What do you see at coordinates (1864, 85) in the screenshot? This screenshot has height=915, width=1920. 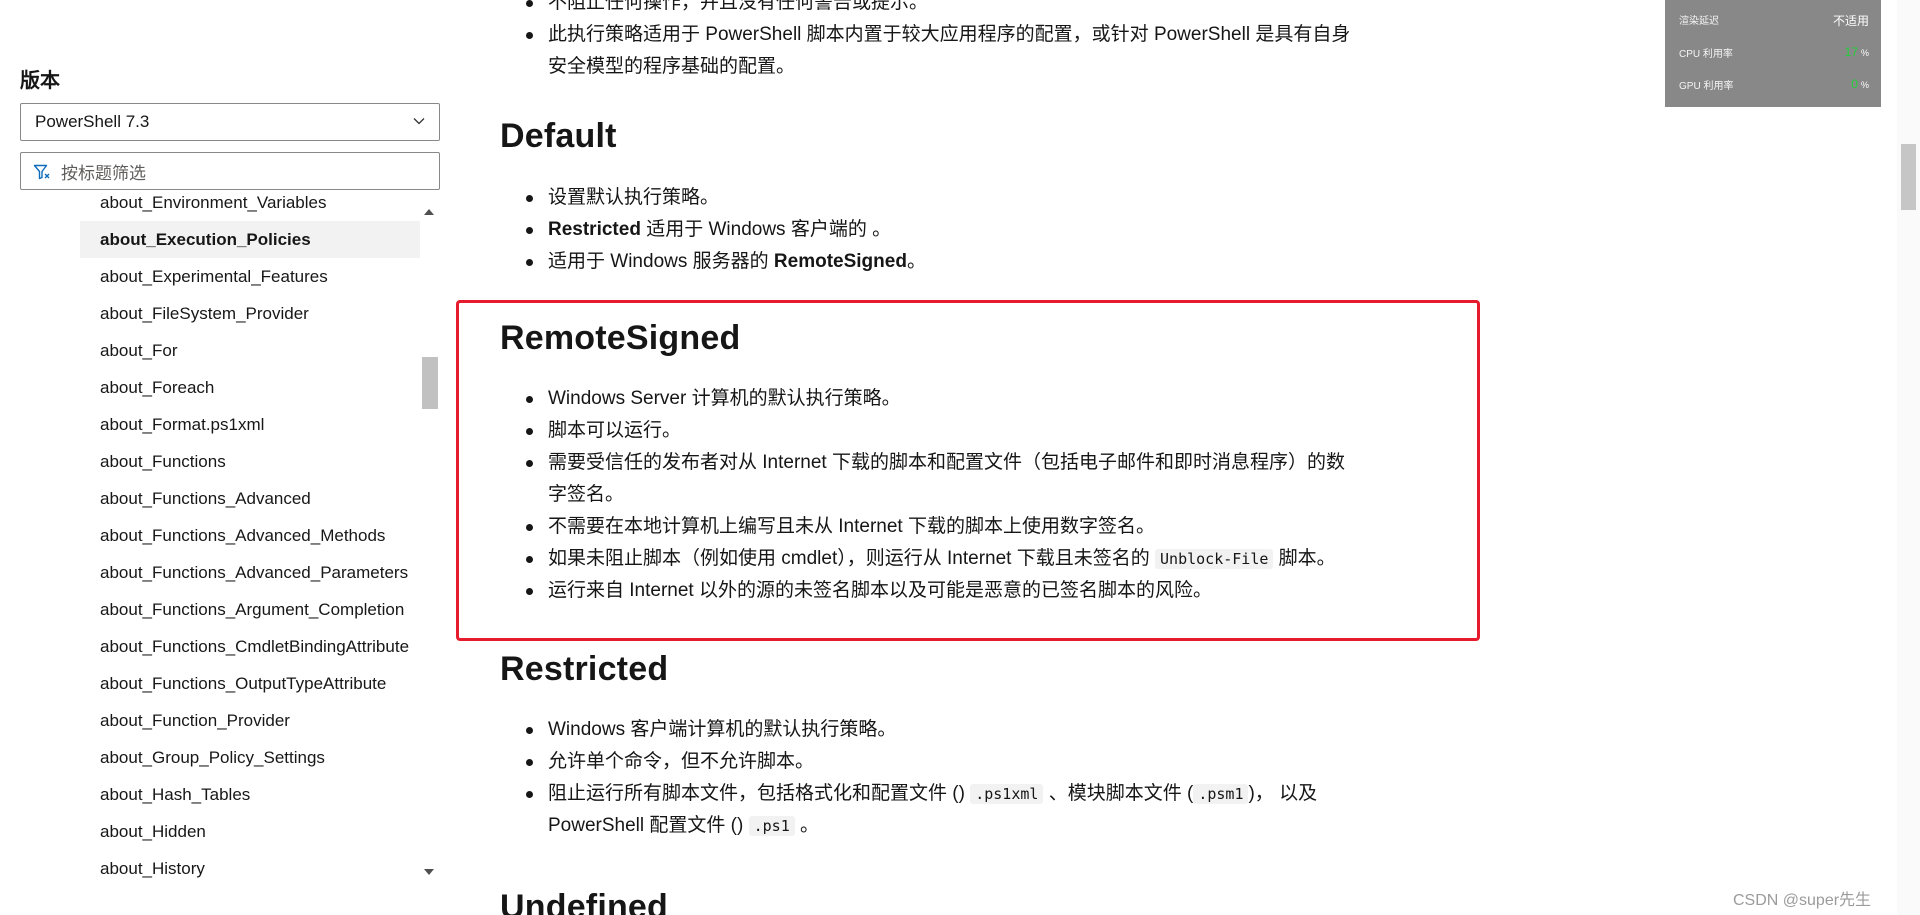 I see `gpu-unit: %` at bounding box center [1864, 85].